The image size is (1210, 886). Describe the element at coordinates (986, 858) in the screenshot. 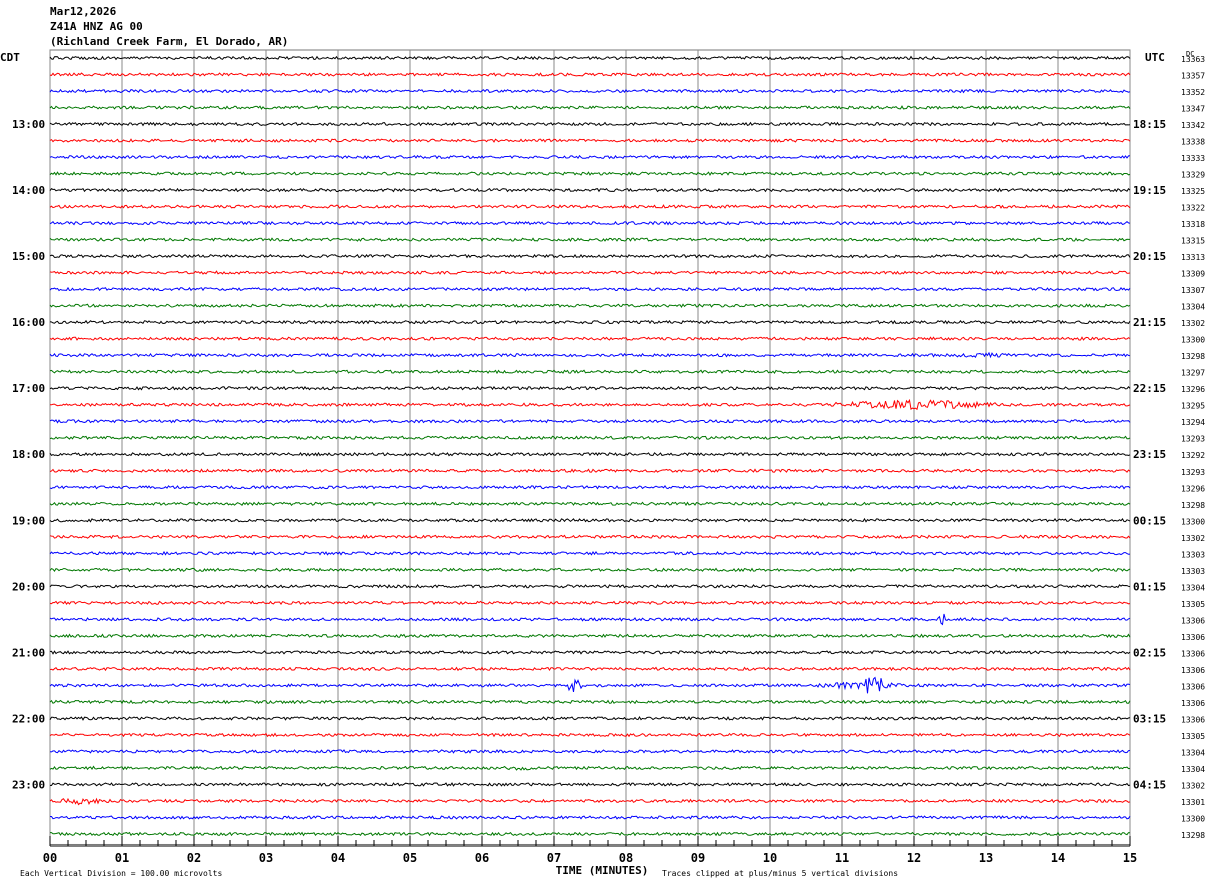

I see `x-tick-label: 13` at that location.